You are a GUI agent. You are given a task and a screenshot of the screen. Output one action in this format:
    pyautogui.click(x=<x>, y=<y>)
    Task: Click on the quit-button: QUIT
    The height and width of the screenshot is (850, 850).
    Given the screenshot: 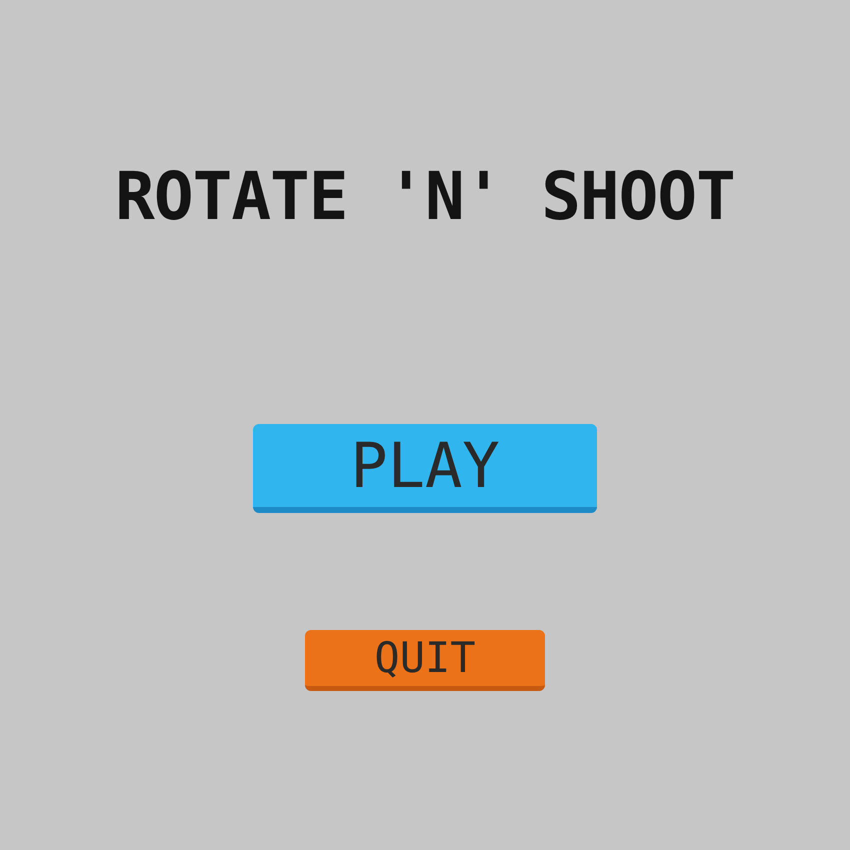 What is the action you would take?
    pyautogui.click(x=425, y=660)
    